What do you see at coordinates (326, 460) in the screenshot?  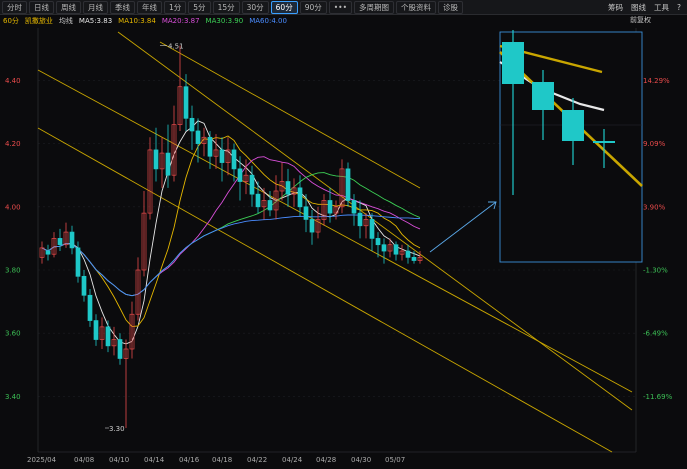 I see `x-tick-label: 04/28` at bounding box center [326, 460].